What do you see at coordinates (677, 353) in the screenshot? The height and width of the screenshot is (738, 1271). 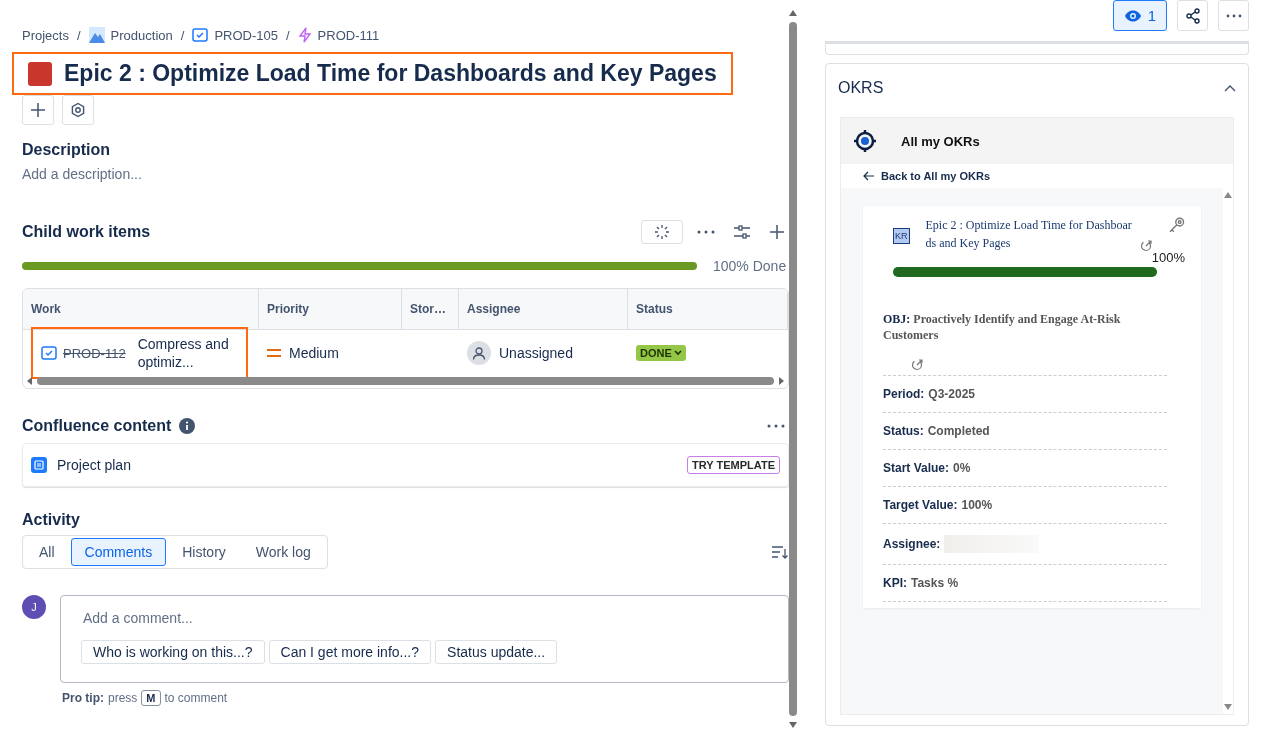 I see `caret-icon` at bounding box center [677, 353].